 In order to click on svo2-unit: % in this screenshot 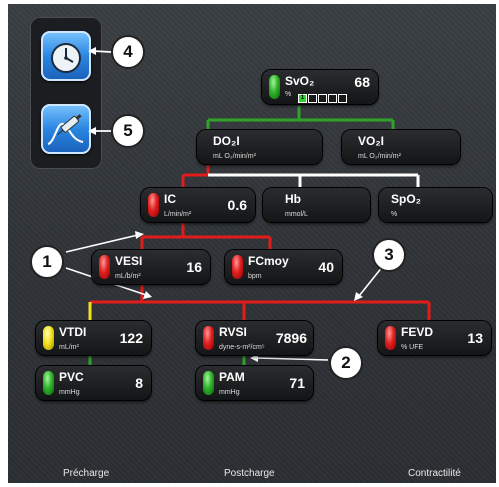, I will do `click(288, 94)`.